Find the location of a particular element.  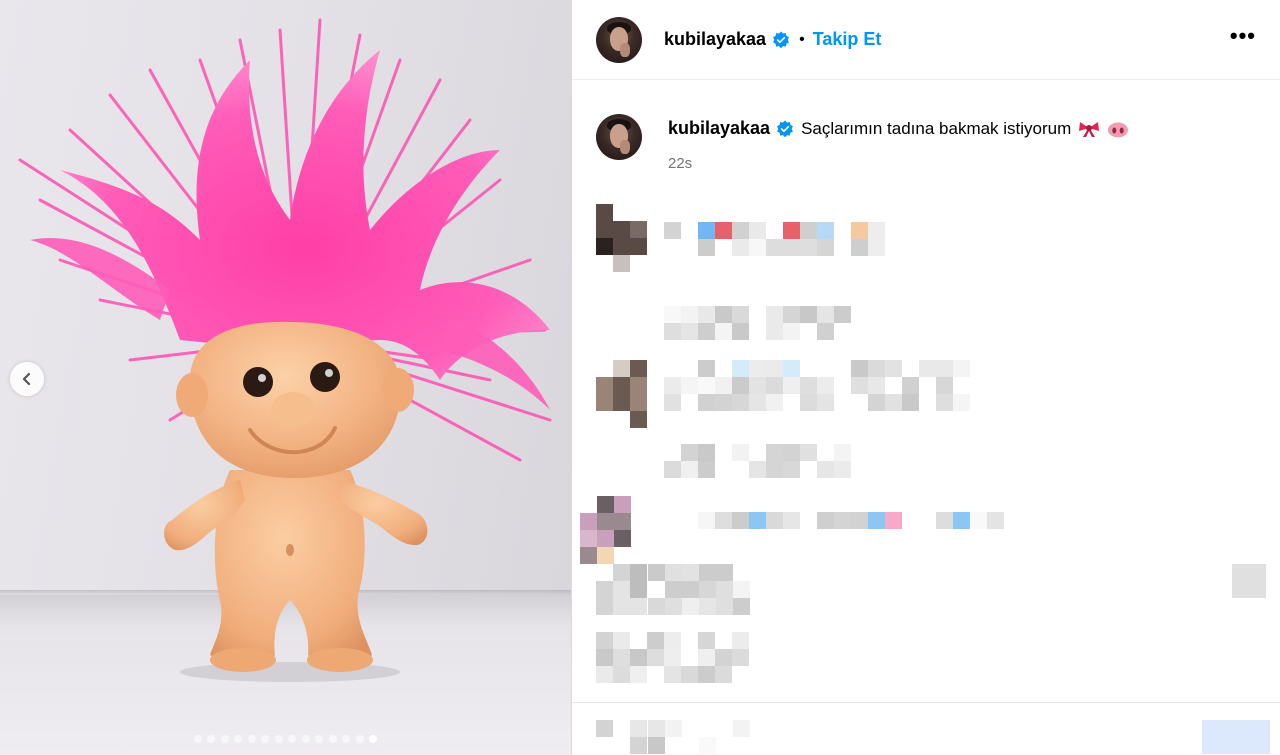

ribbon-emoji-icon is located at coordinates (1089, 129).